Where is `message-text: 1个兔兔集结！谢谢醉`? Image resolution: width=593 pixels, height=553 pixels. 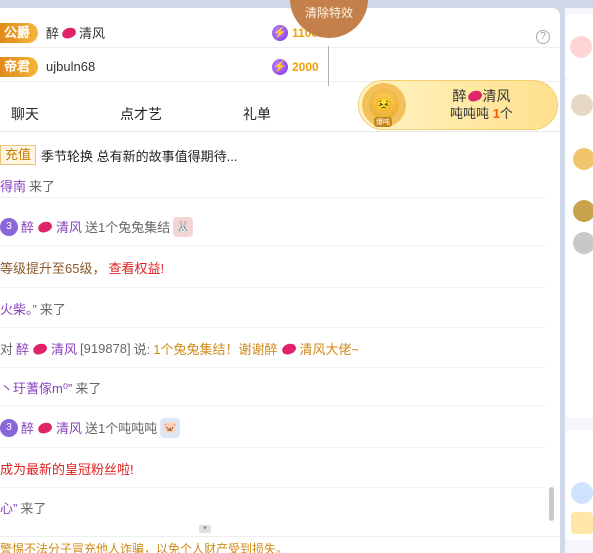
message-text: 1个兔兔集结！谢谢醉 is located at coordinates (215, 349).